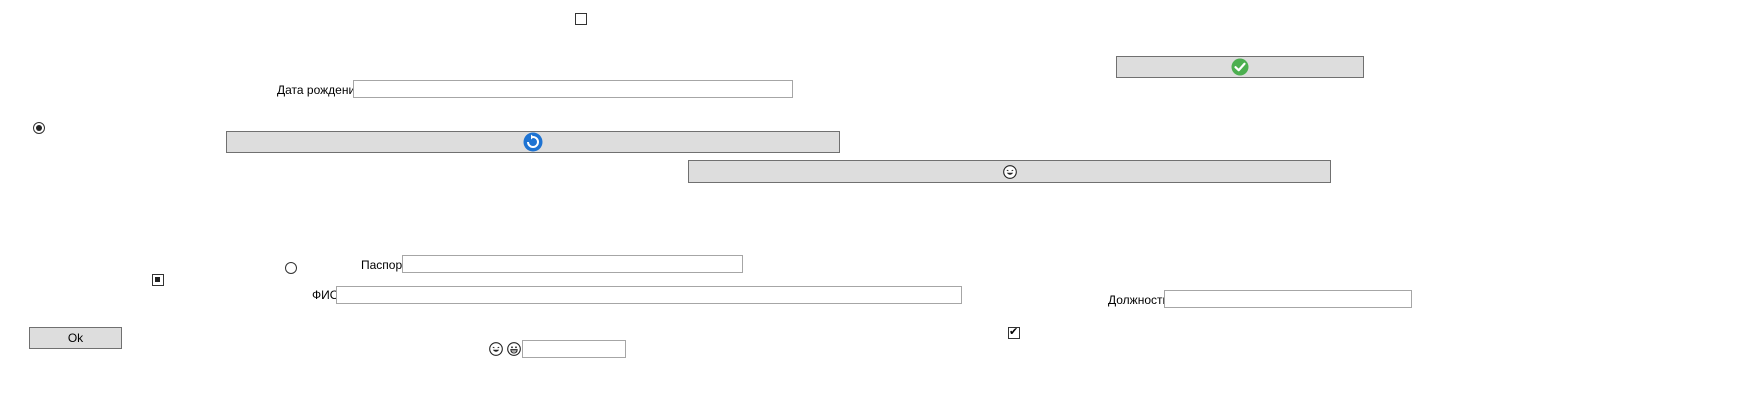  Describe the element at coordinates (581, 19) in the screenshot. I see `top-checkbox` at that location.